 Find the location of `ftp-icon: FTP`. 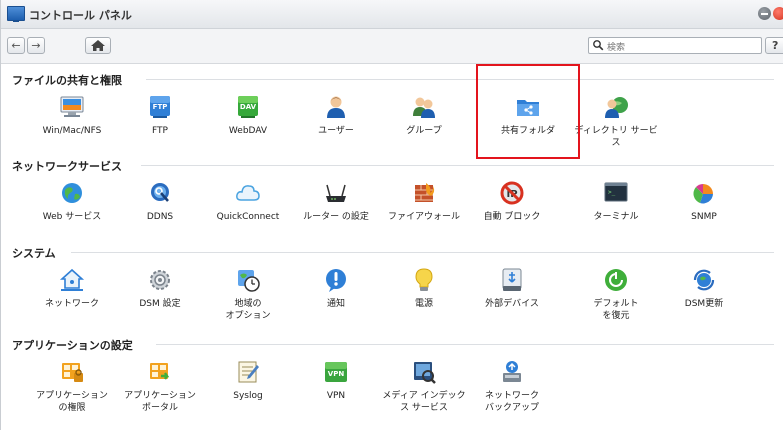

ftp-icon: FTP is located at coordinates (160, 107).